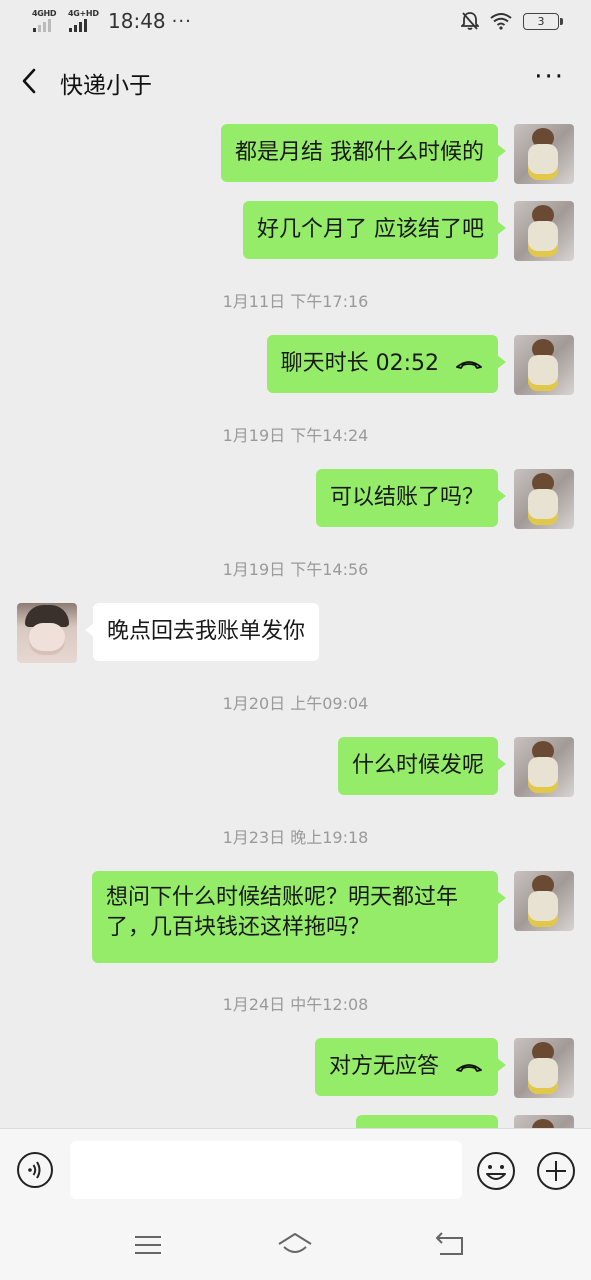 This screenshot has width=591, height=1280. I want to click on message-bubble-sent: 好几个月了 应该结了吧, so click(374, 230).